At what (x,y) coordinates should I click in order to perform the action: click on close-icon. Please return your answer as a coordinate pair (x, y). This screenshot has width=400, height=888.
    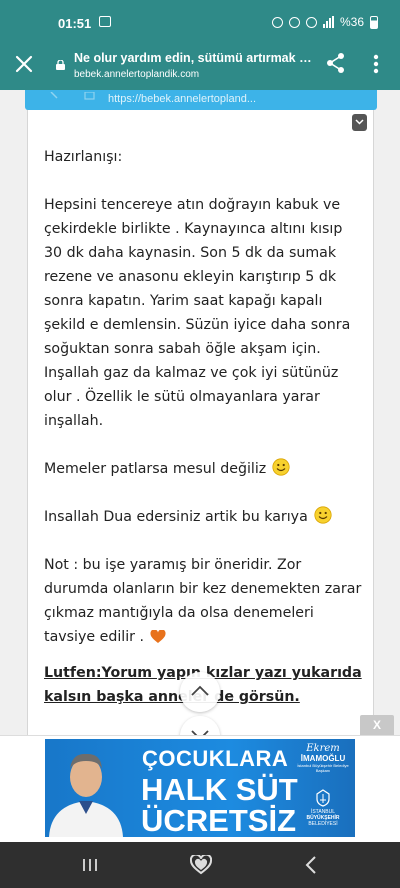
    Looking at the image, I should click on (24, 64).